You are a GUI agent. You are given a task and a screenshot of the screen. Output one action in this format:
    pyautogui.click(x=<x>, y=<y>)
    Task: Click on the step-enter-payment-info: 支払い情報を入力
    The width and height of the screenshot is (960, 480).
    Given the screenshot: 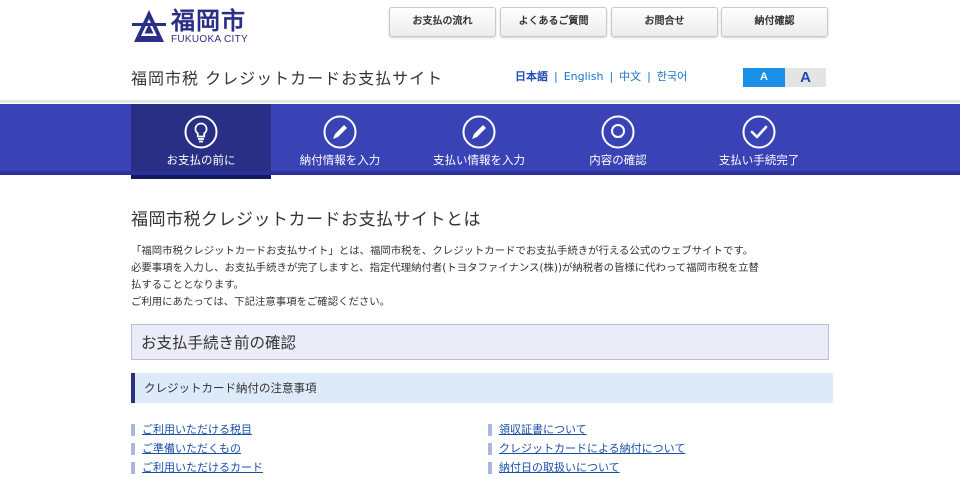 What is the action you would take?
    pyautogui.click(x=479, y=139)
    